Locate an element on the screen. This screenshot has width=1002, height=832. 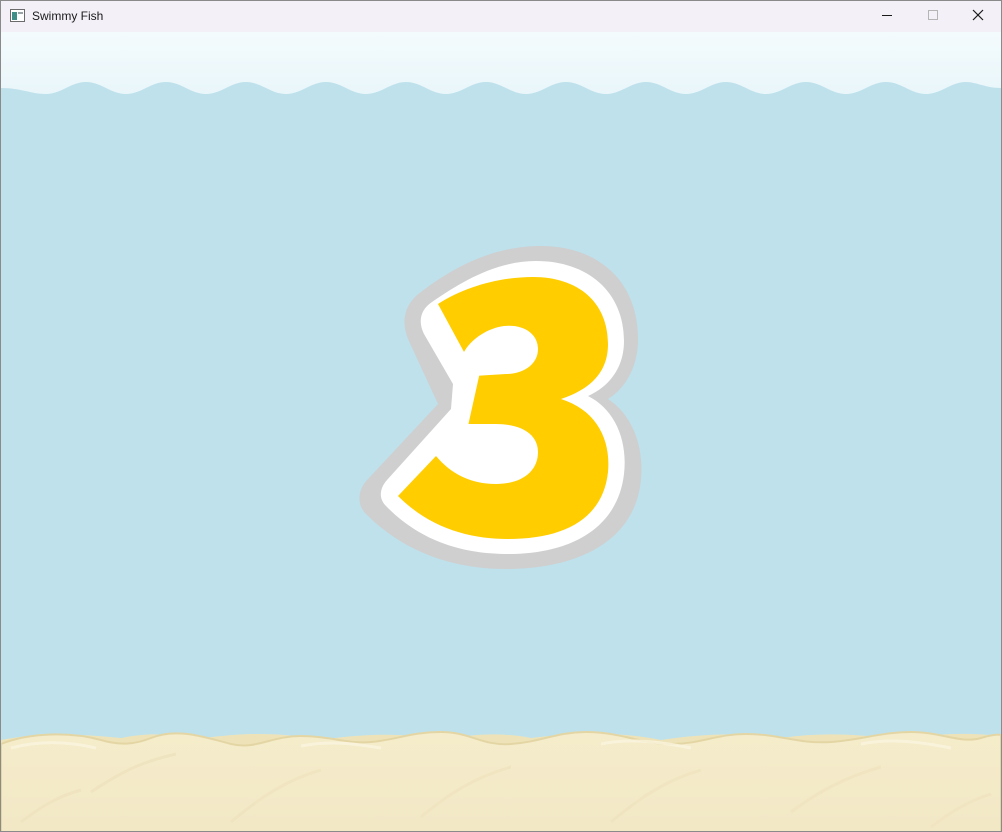
close-icon is located at coordinates (978, 17).